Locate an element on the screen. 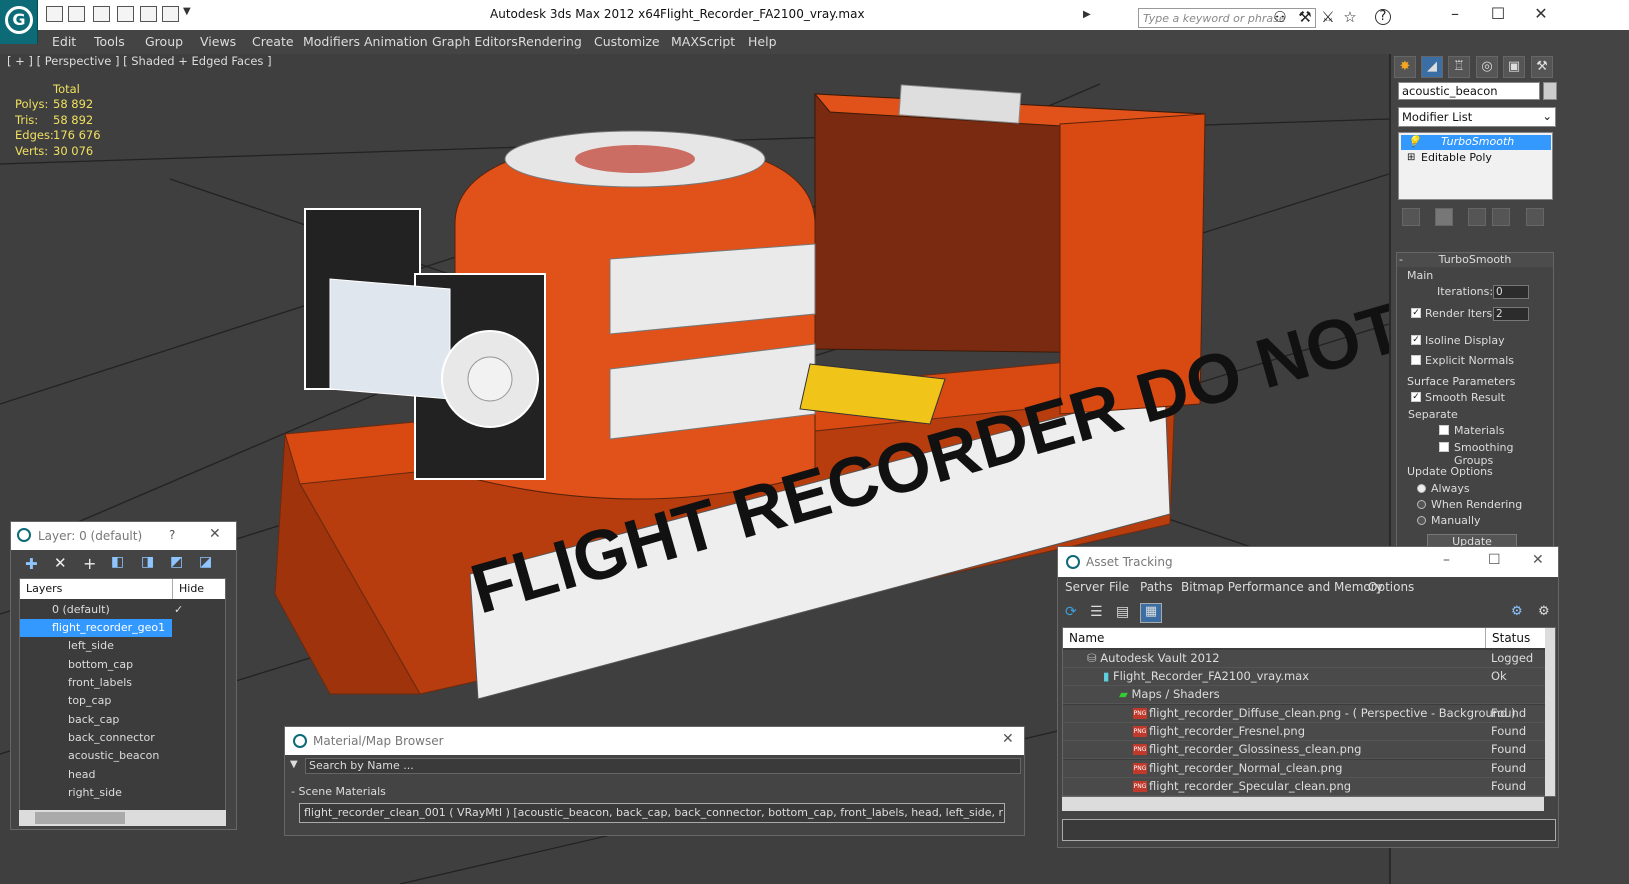 This screenshot has height=884, width=1629. new-icon is located at coordinates (101, 14).